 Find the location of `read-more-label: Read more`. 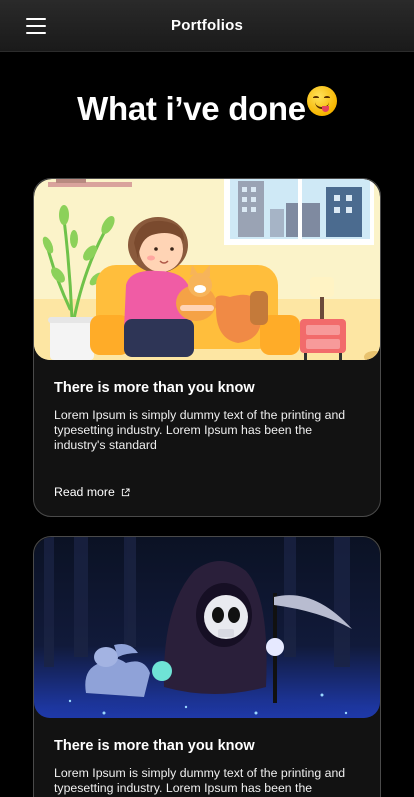

read-more-label: Read more is located at coordinates (84, 492).